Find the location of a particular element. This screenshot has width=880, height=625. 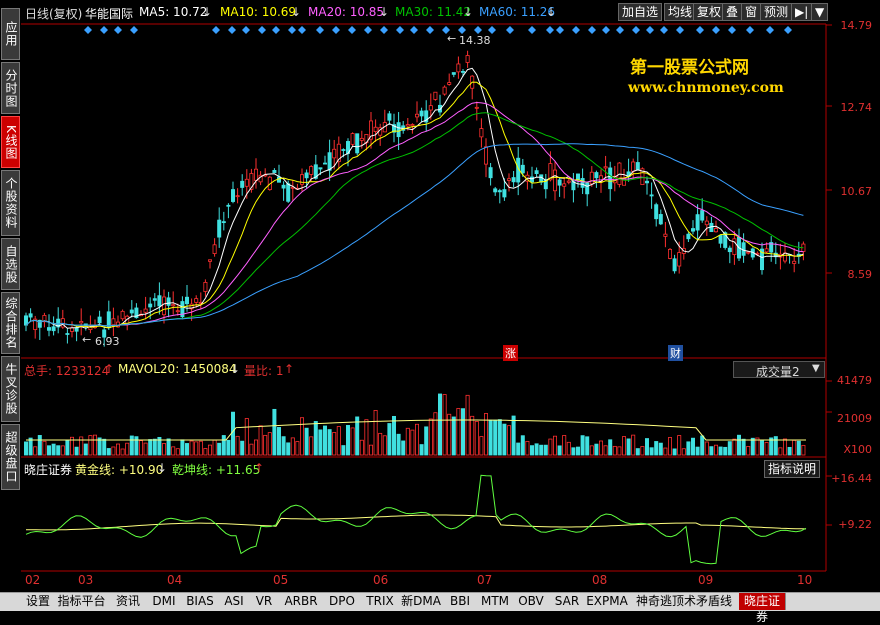

price-axis-label: 8.59 is located at coordinates (860, 274).